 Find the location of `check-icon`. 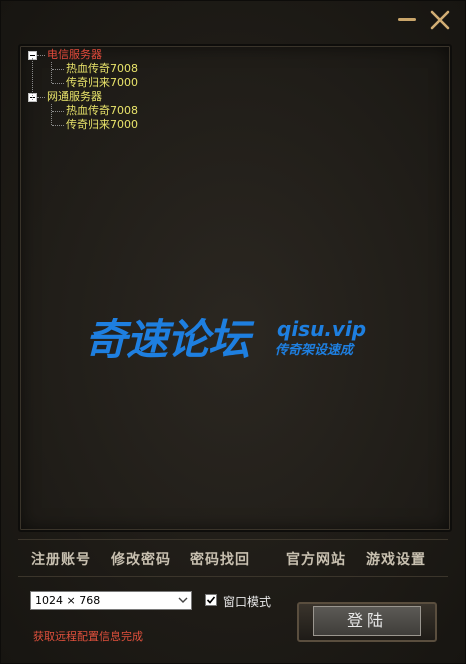

check-icon is located at coordinates (211, 600).